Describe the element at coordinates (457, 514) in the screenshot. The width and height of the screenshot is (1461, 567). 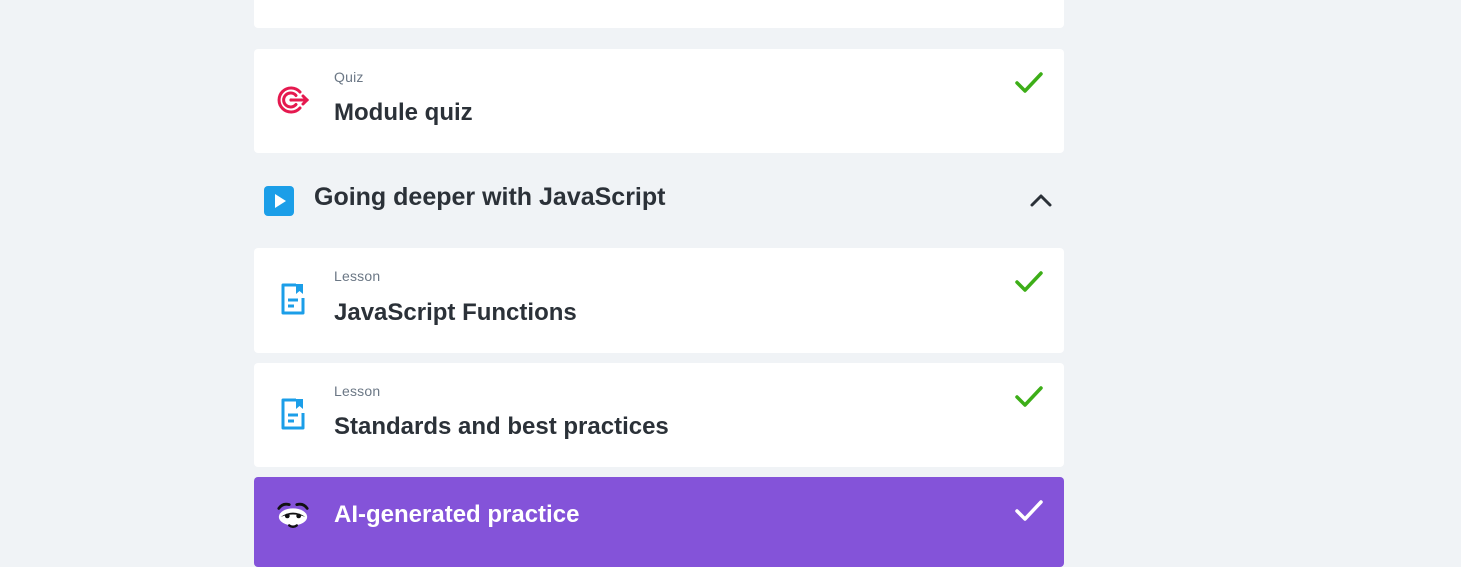
I see `item-title: AI-generated practice` at that location.